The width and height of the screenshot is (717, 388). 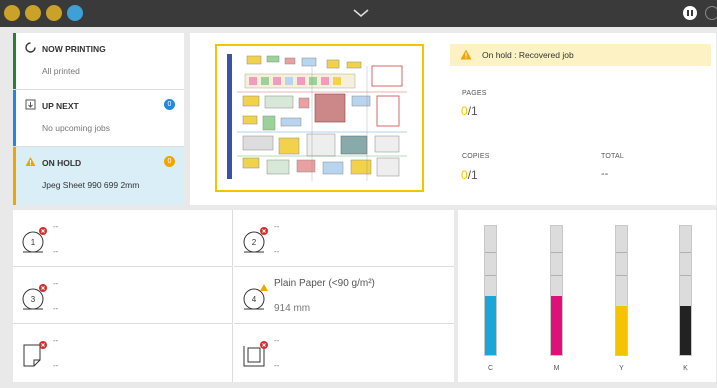 I want to click on pages-label: PAGES, so click(x=474, y=93).